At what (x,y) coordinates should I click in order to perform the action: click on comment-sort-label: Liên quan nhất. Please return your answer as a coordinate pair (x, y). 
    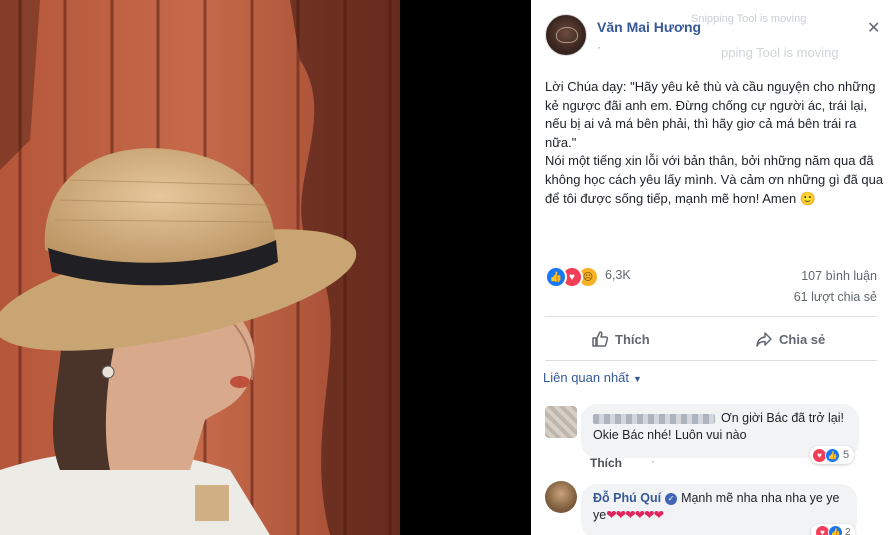
    Looking at the image, I should click on (586, 377).